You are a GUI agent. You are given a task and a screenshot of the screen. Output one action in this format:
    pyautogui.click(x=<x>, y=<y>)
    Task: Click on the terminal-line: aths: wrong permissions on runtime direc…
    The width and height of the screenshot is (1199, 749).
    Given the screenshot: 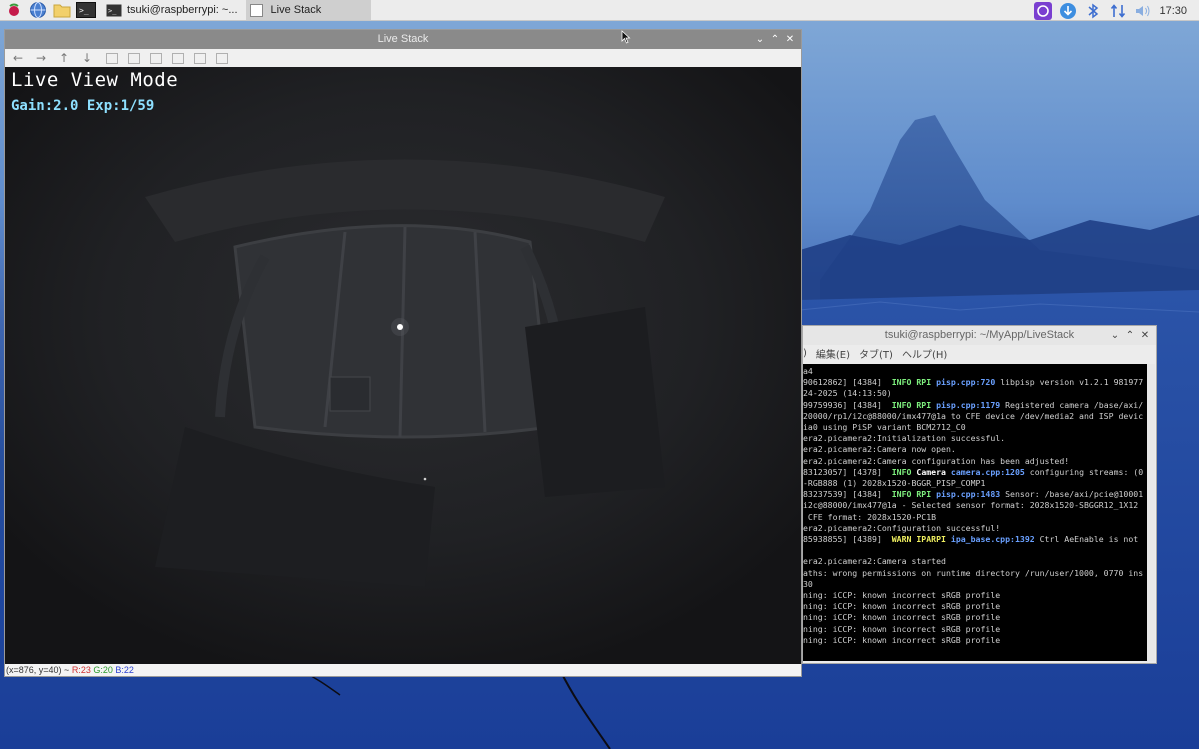 What is the action you would take?
    pyautogui.click(x=975, y=573)
    